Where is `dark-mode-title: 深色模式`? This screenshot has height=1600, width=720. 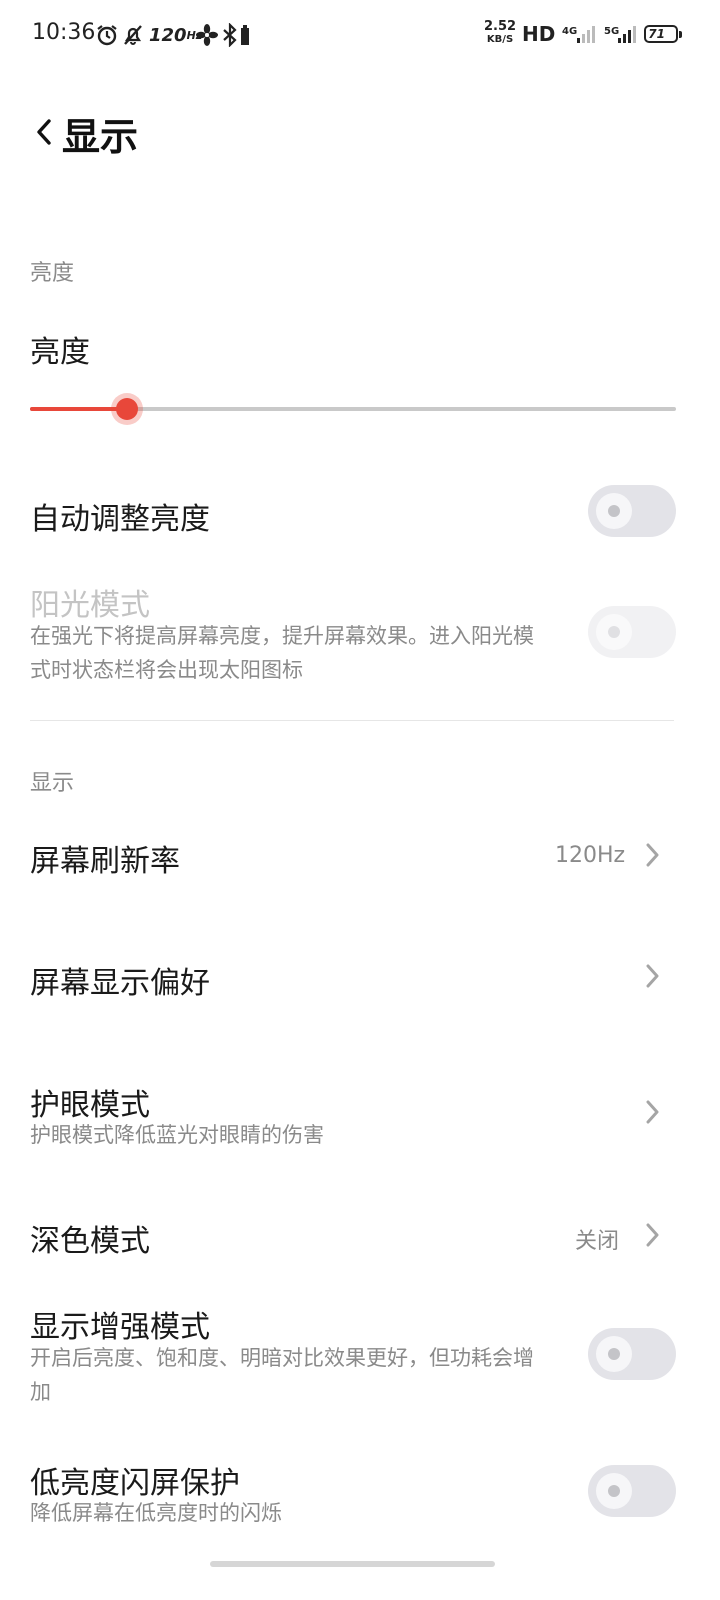 dark-mode-title: 深色模式 is located at coordinates (90, 1241).